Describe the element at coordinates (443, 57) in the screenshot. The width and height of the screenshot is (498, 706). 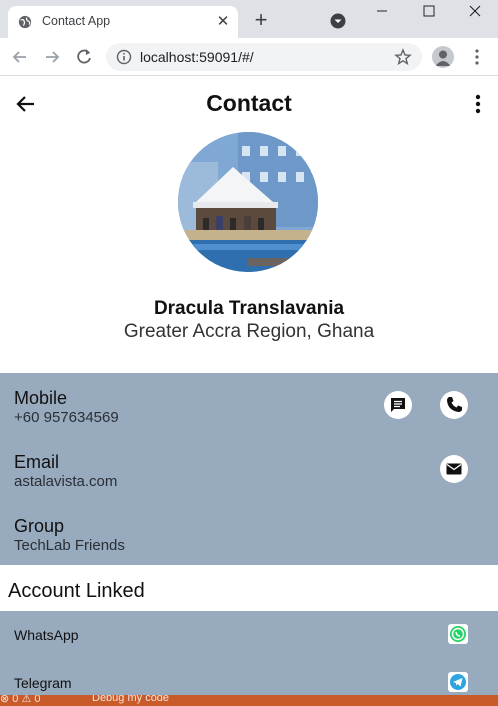
I see `profile-avatar-icon` at that location.